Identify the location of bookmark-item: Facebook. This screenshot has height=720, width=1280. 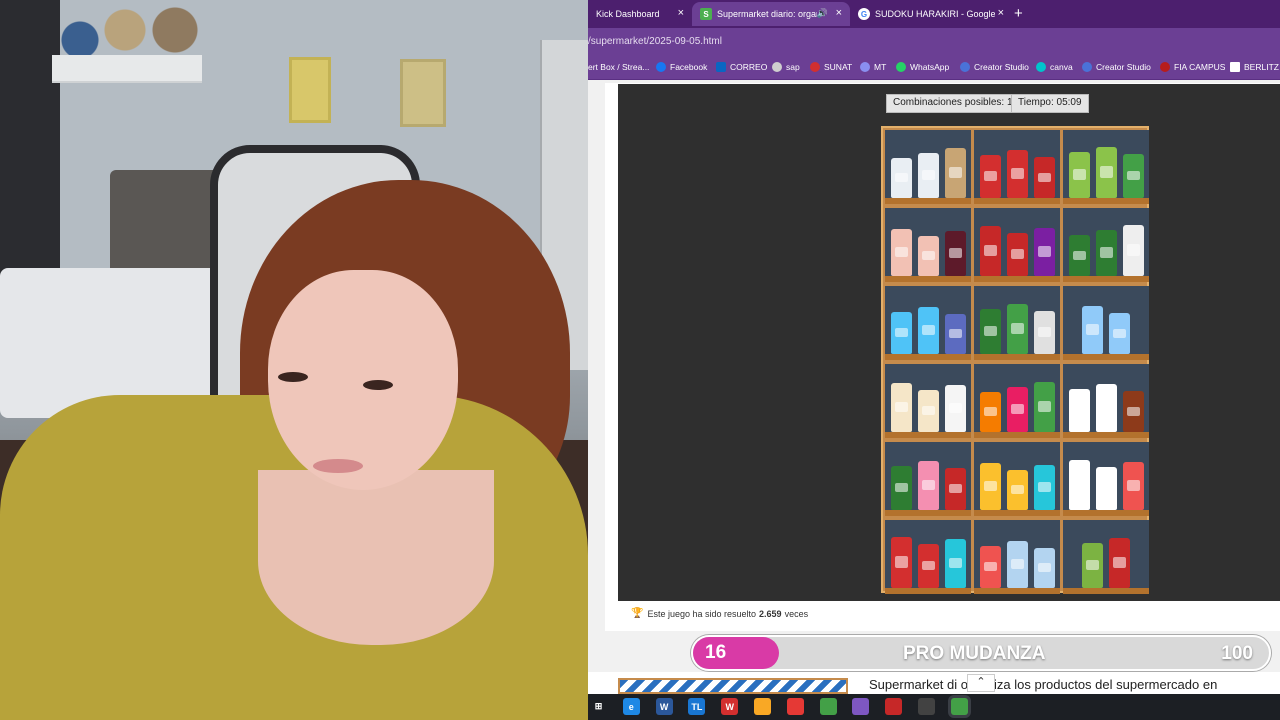
(681, 67).